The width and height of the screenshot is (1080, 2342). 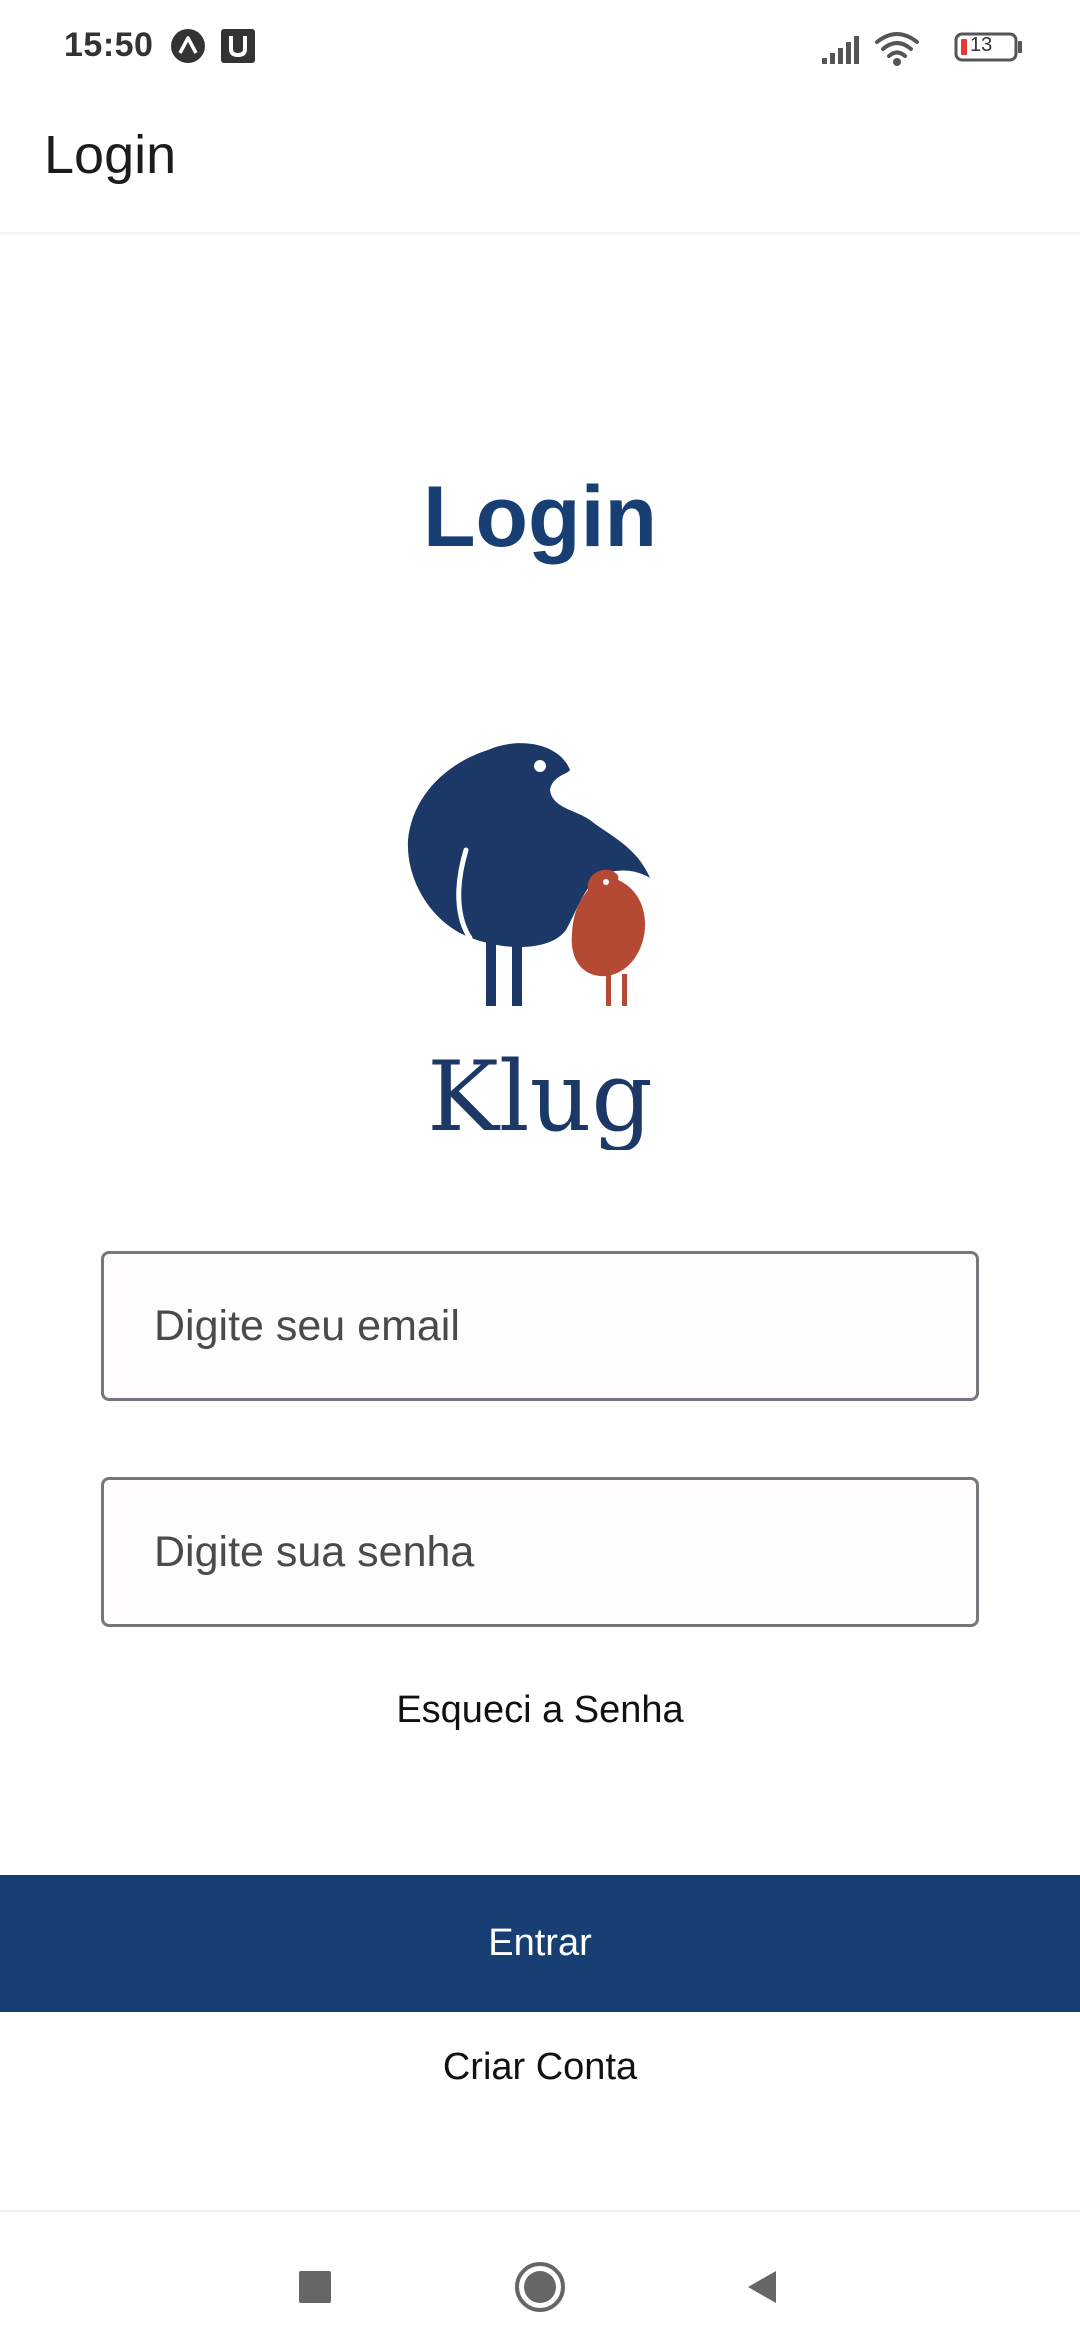 What do you see at coordinates (110, 155) in the screenshot?
I see `app-bar-title: Login` at bounding box center [110, 155].